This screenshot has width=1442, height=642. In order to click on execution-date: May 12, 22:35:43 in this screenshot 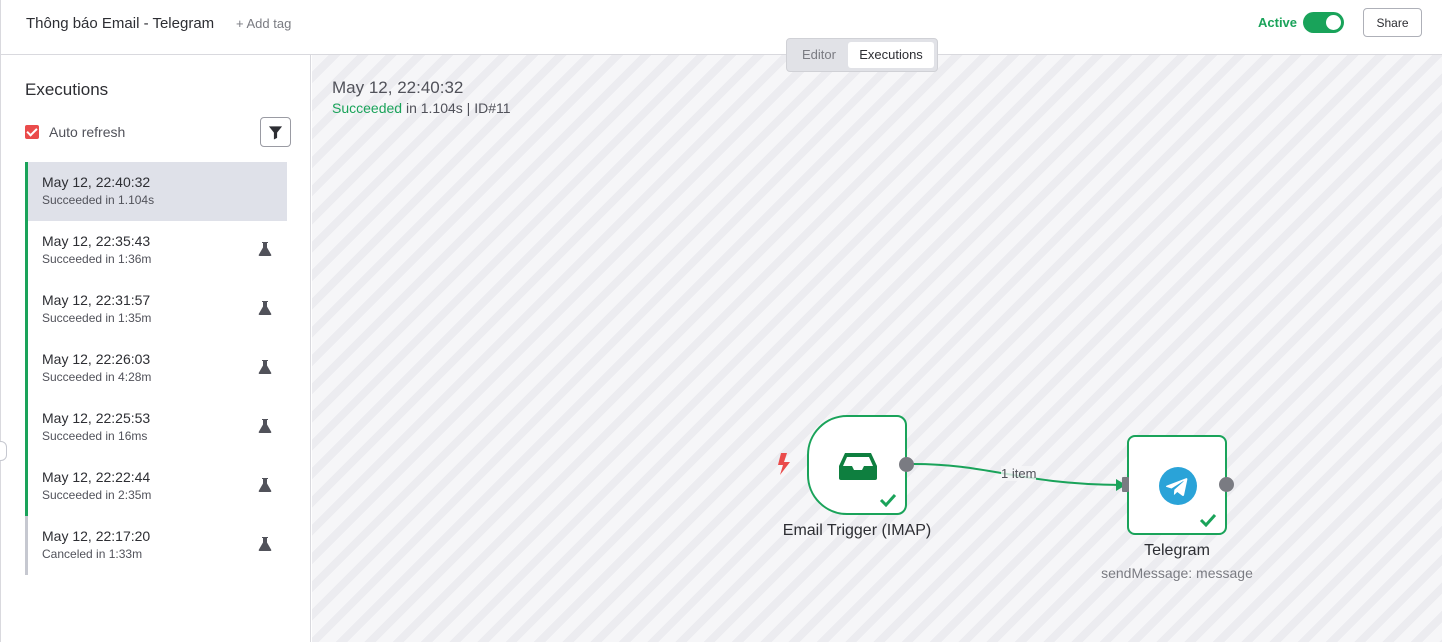, I will do `click(96, 241)`.